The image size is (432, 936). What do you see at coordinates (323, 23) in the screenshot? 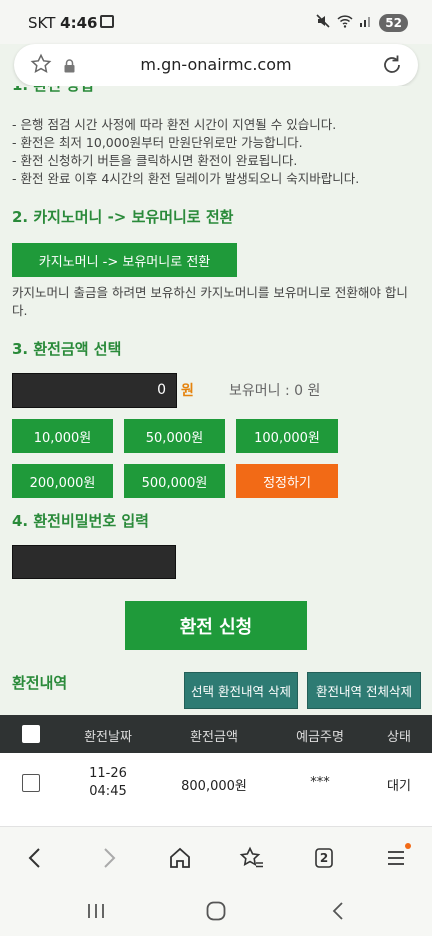
I see `mute-icon` at bounding box center [323, 23].